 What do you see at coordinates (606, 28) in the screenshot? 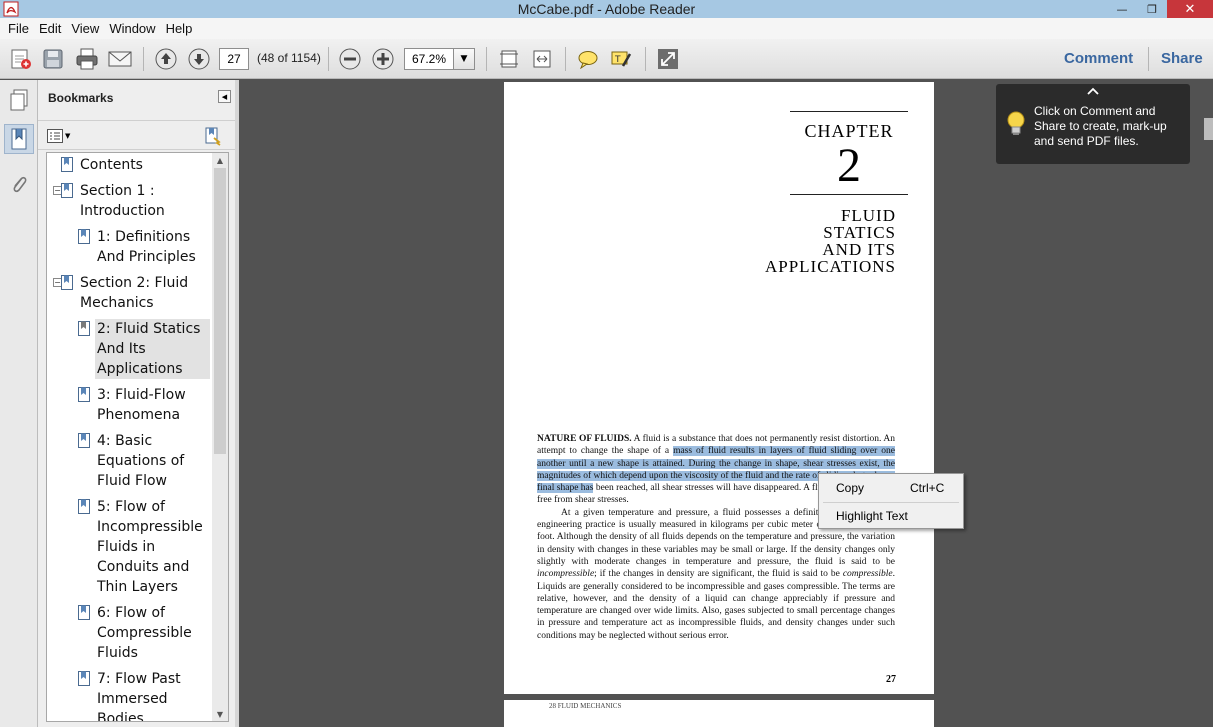
I see `menu-bar: File Edit View Window Help` at bounding box center [606, 28].